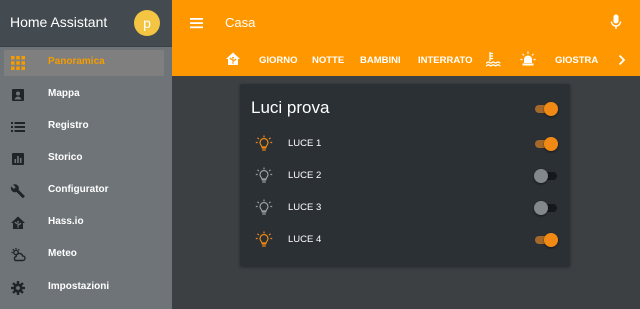 This screenshot has width=640, height=309. What do you see at coordinates (380, 60) in the screenshot?
I see `tab-bambini: BAMBINI` at bounding box center [380, 60].